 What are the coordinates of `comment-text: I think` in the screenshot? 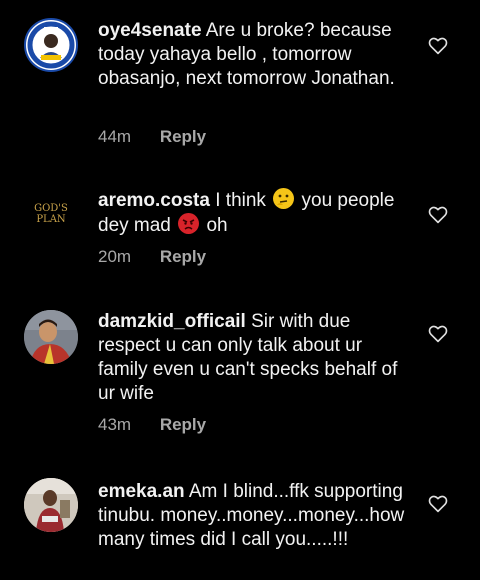 It's located at (240, 200).